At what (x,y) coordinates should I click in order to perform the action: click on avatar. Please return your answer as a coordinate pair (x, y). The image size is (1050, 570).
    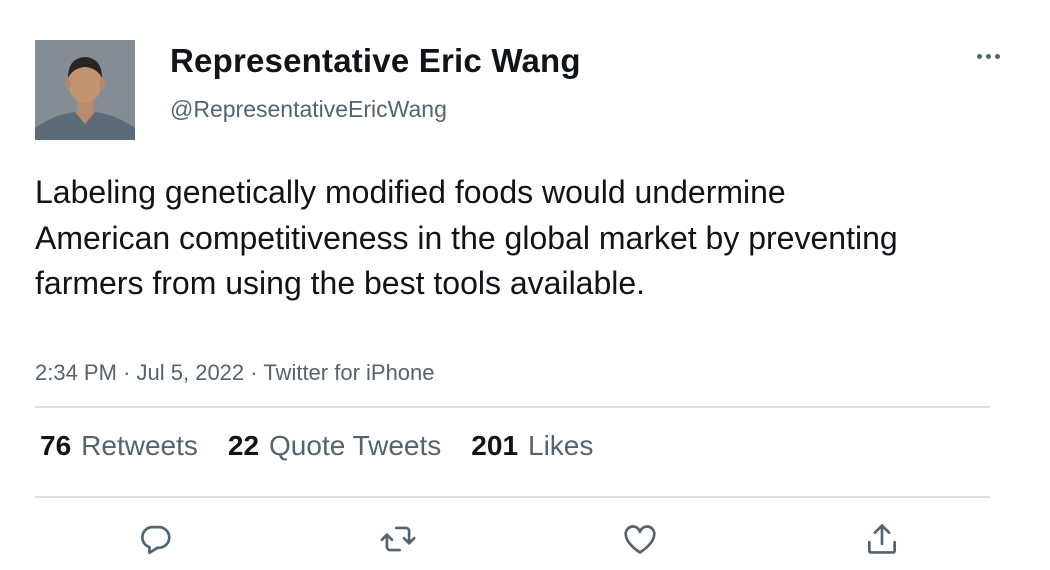
    Looking at the image, I should click on (85, 90).